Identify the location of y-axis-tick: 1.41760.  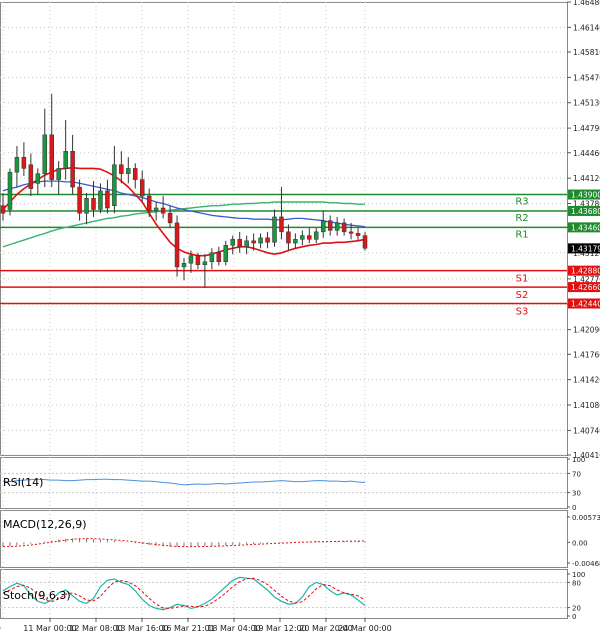
(586, 354).